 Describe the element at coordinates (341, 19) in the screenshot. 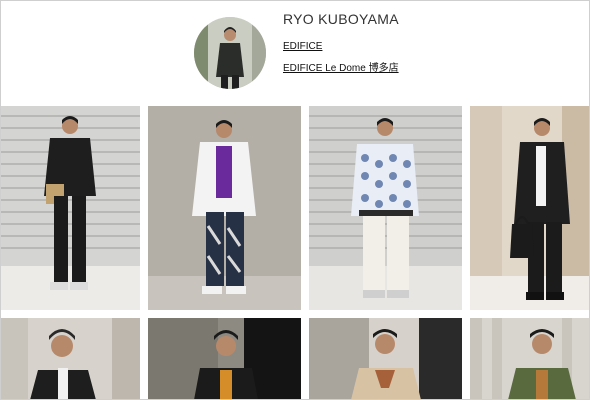

I see `staff-name: RYO KUBOYAMA` at that location.